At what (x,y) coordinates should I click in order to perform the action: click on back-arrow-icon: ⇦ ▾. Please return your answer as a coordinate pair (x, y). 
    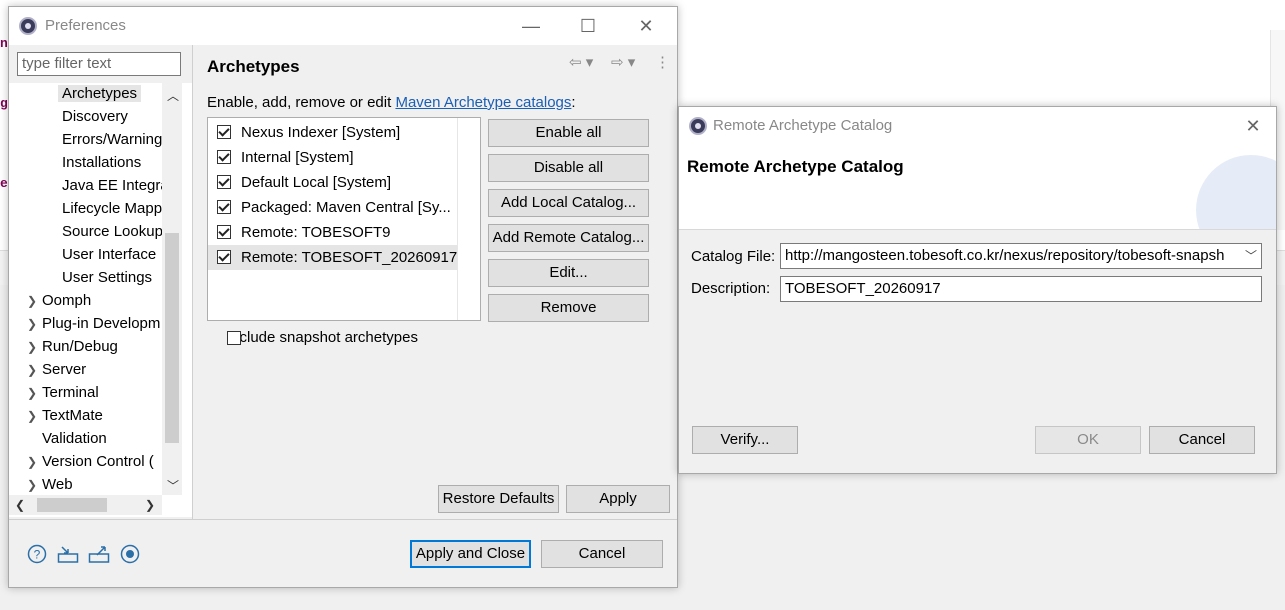
    Looking at the image, I should click on (581, 62).